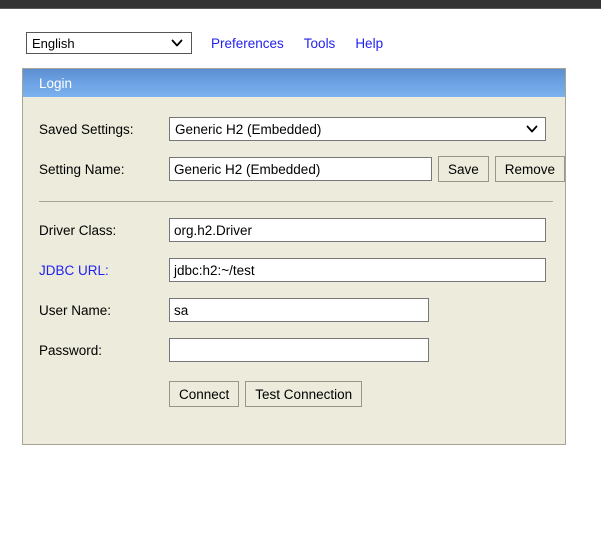 This screenshot has height=541, width=601. Describe the element at coordinates (248, 129) in the screenshot. I see `saved-settings-value: Generic H2 (Embedded)` at that location.